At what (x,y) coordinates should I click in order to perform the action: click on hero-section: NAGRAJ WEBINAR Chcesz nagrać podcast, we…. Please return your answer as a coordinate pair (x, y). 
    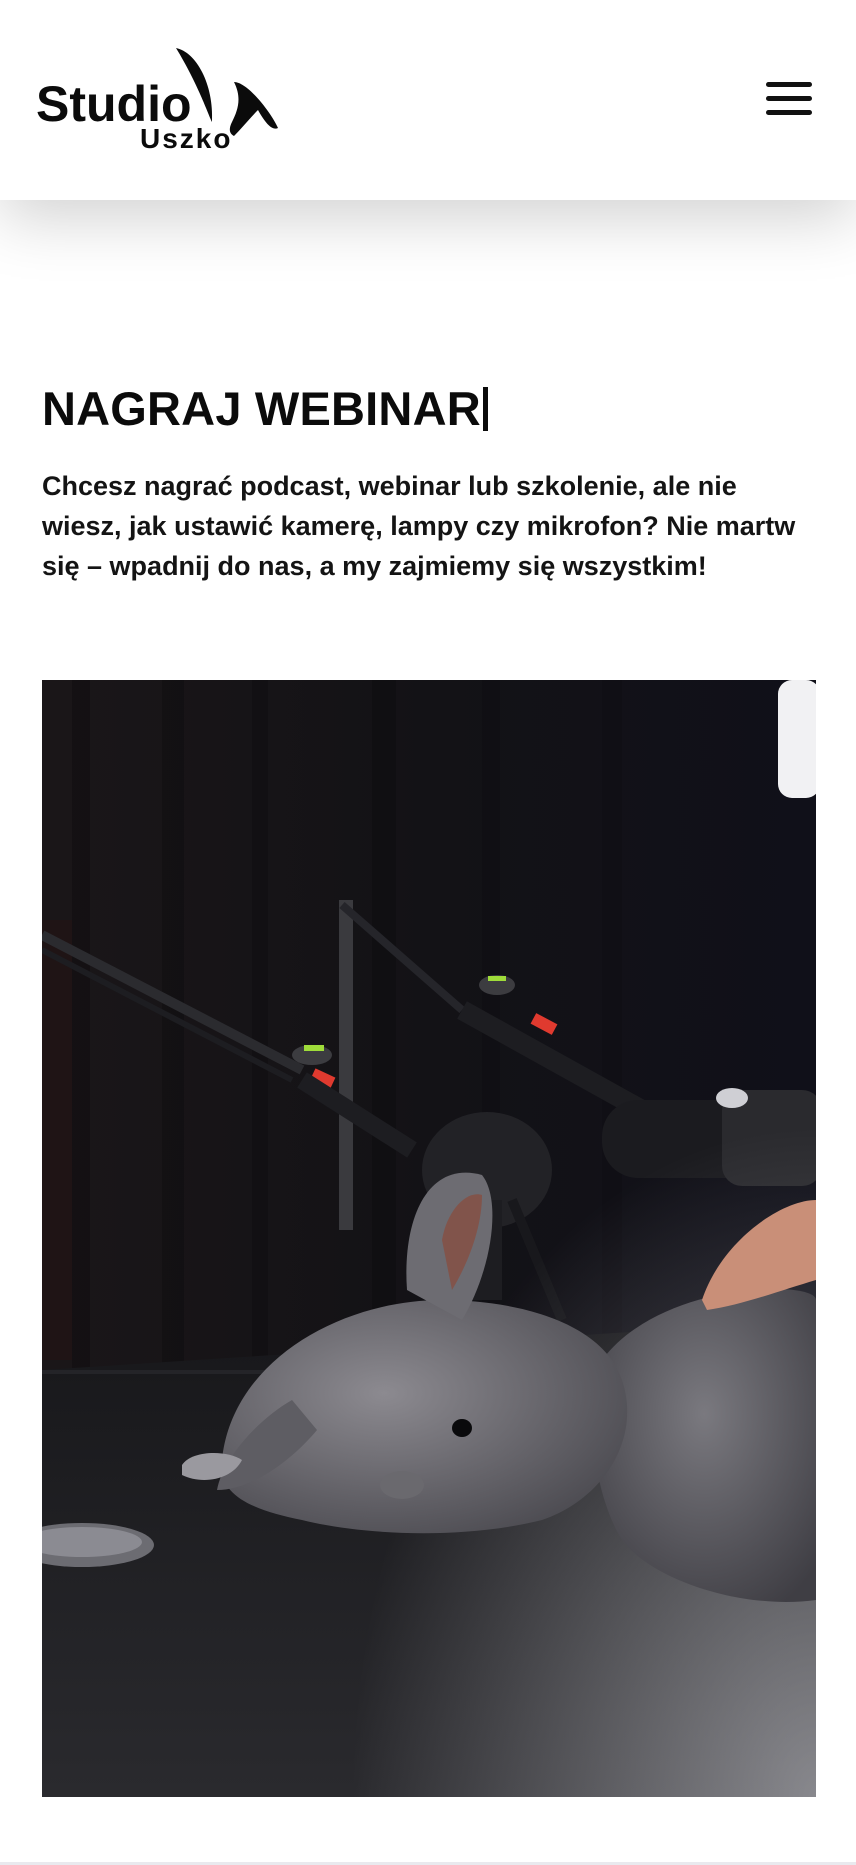
    Looking at the image, I should click on (429, 483).